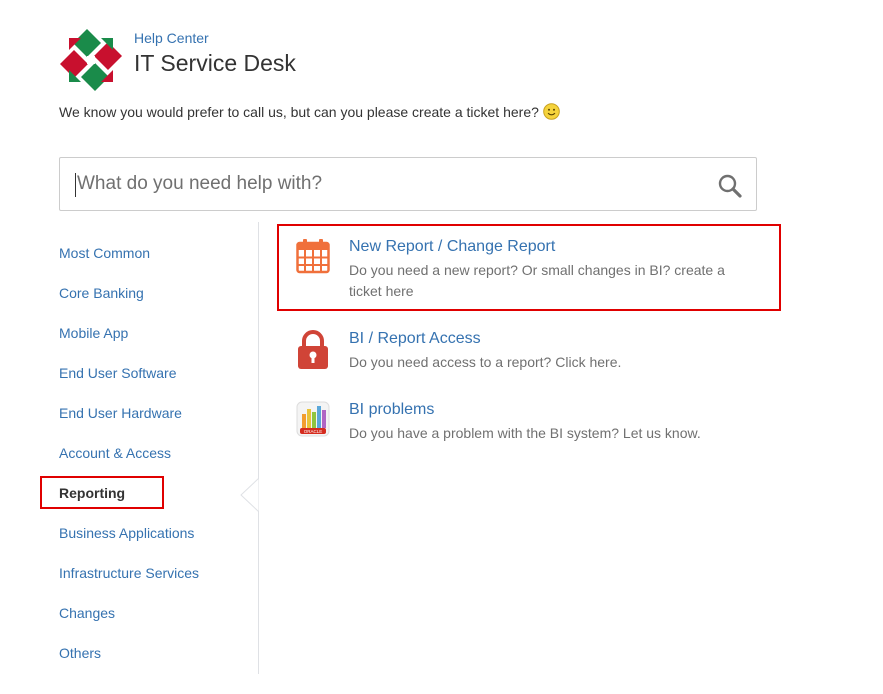 This screenshot has width=883, height=694. I want to click on request-type-name: BI / Report Access, so click(415, 339).